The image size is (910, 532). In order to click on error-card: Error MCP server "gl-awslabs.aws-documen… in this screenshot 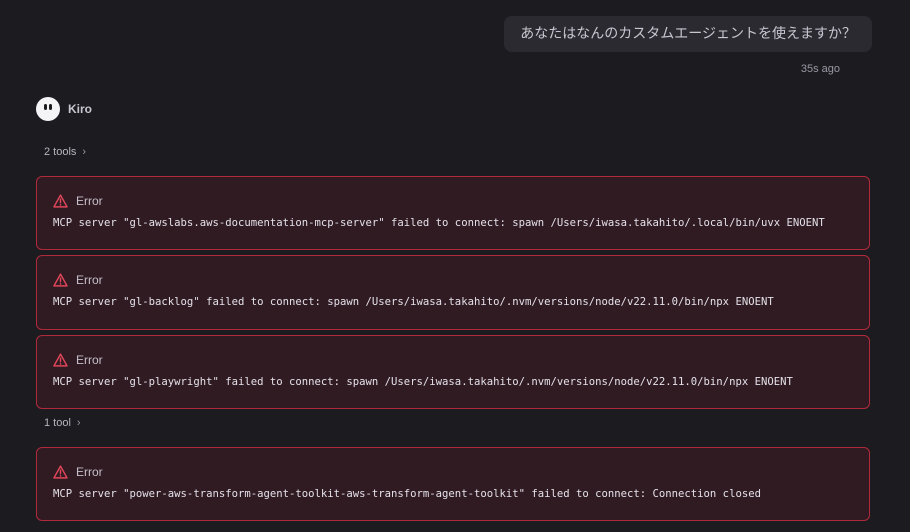, I will do `click(453, 213)`.